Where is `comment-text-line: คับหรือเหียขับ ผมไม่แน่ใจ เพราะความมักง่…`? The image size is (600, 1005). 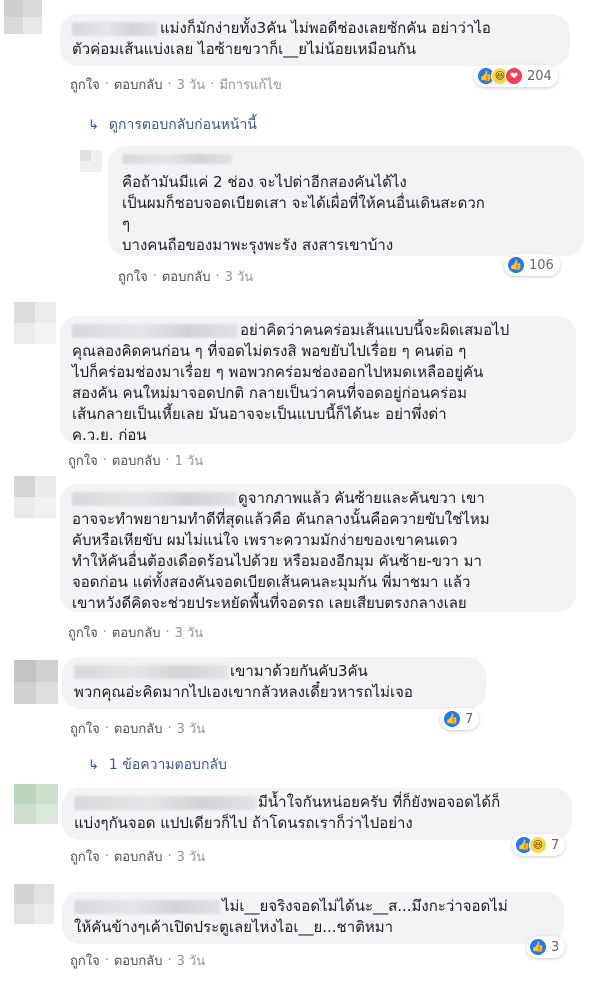
comment-text-line: คับหรือเหียขับ ผมไม่แน่ใจ เพราะความมักง่… is located at coordinates (265, 540).